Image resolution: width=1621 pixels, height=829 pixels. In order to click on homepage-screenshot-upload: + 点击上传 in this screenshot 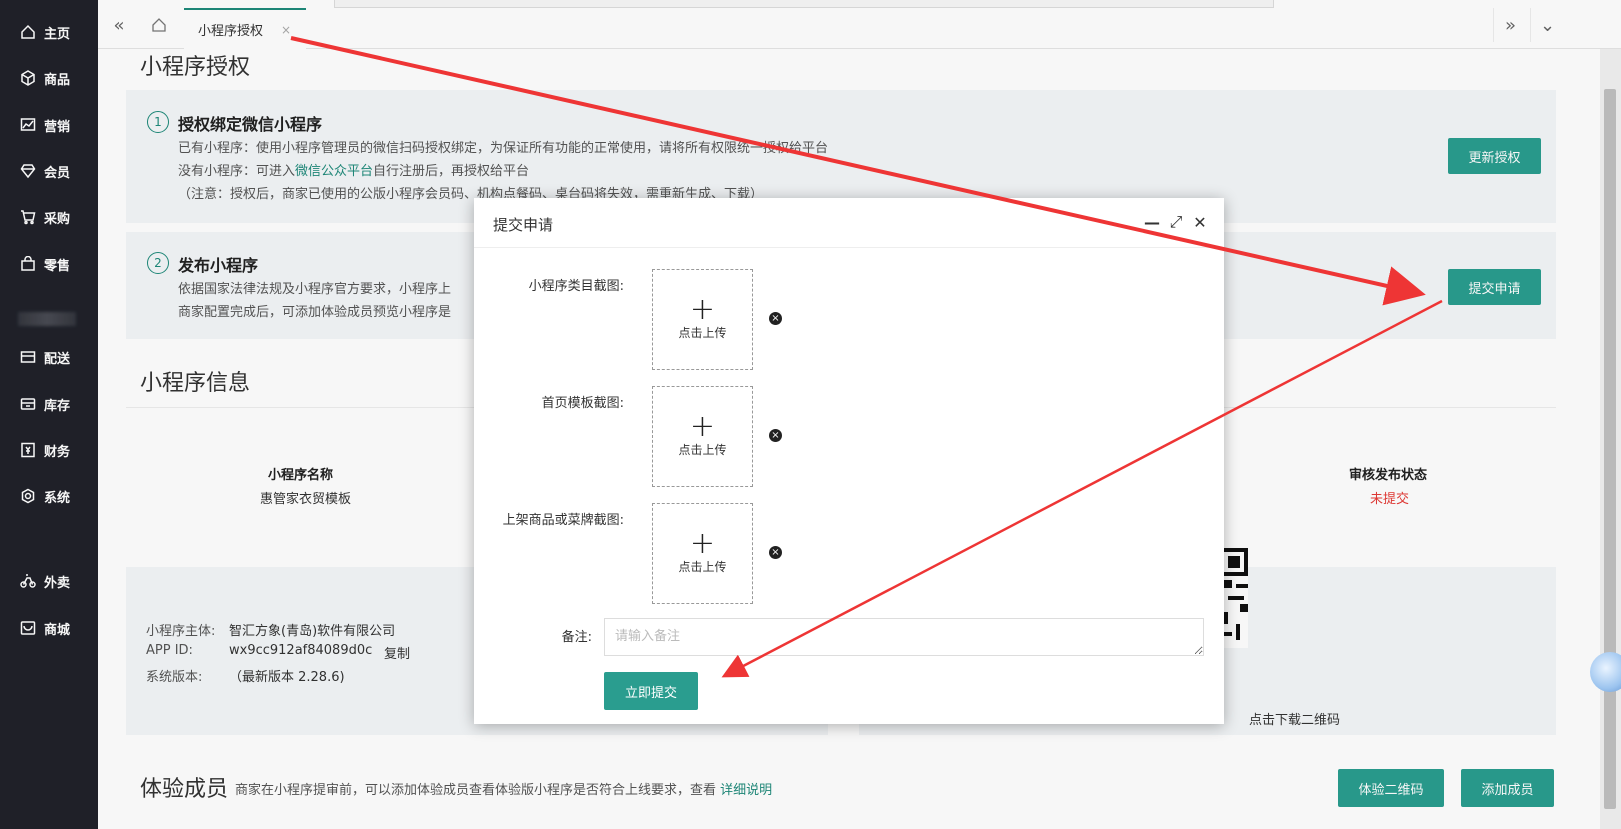, I will do `click(702, 436)`.